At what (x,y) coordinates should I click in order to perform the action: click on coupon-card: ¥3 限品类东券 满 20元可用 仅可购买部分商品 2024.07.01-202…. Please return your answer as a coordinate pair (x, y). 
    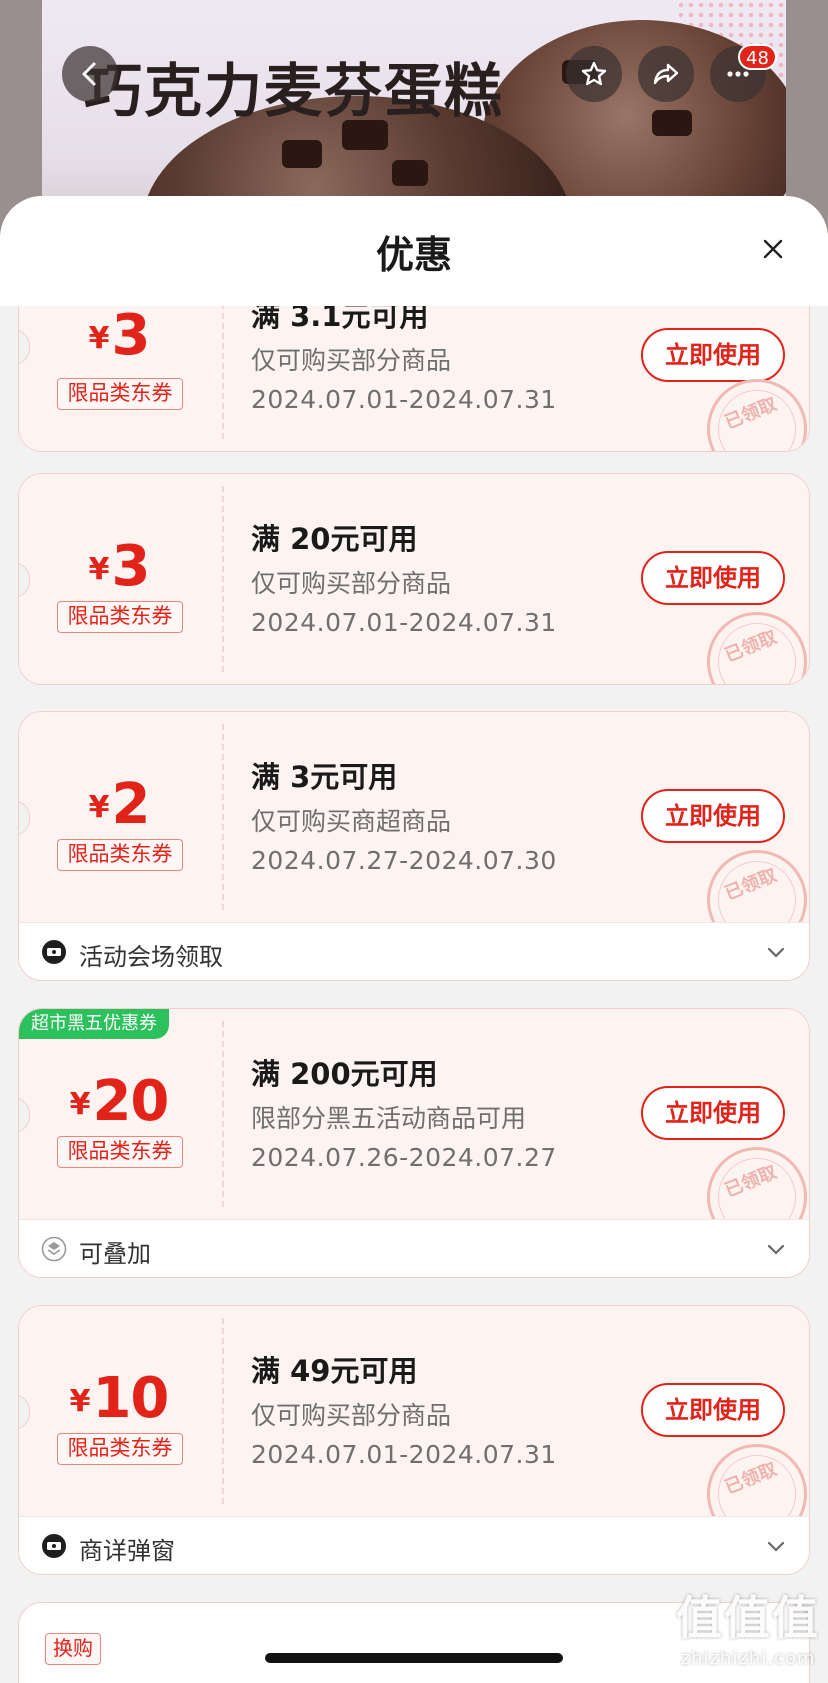
    Looking at the image, I should click on (414, 579).